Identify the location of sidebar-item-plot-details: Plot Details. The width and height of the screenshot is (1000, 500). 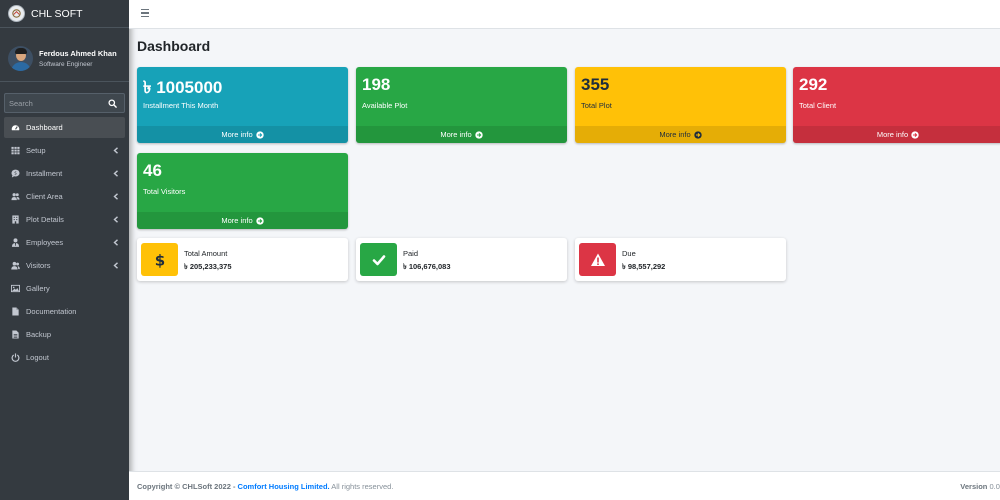
(64, 219).